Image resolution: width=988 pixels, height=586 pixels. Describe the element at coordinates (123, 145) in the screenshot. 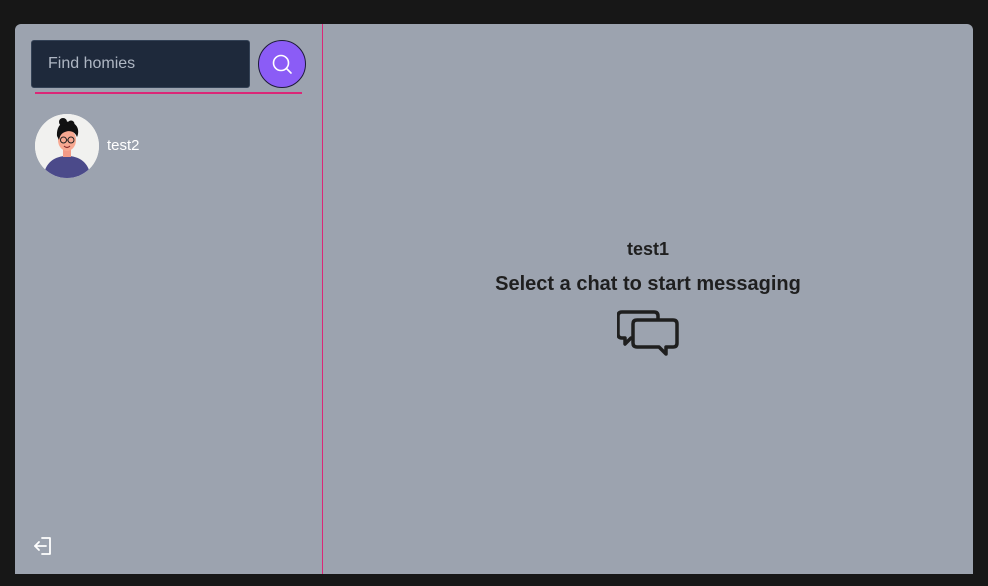

I see `conversation-name: test2` at that location.